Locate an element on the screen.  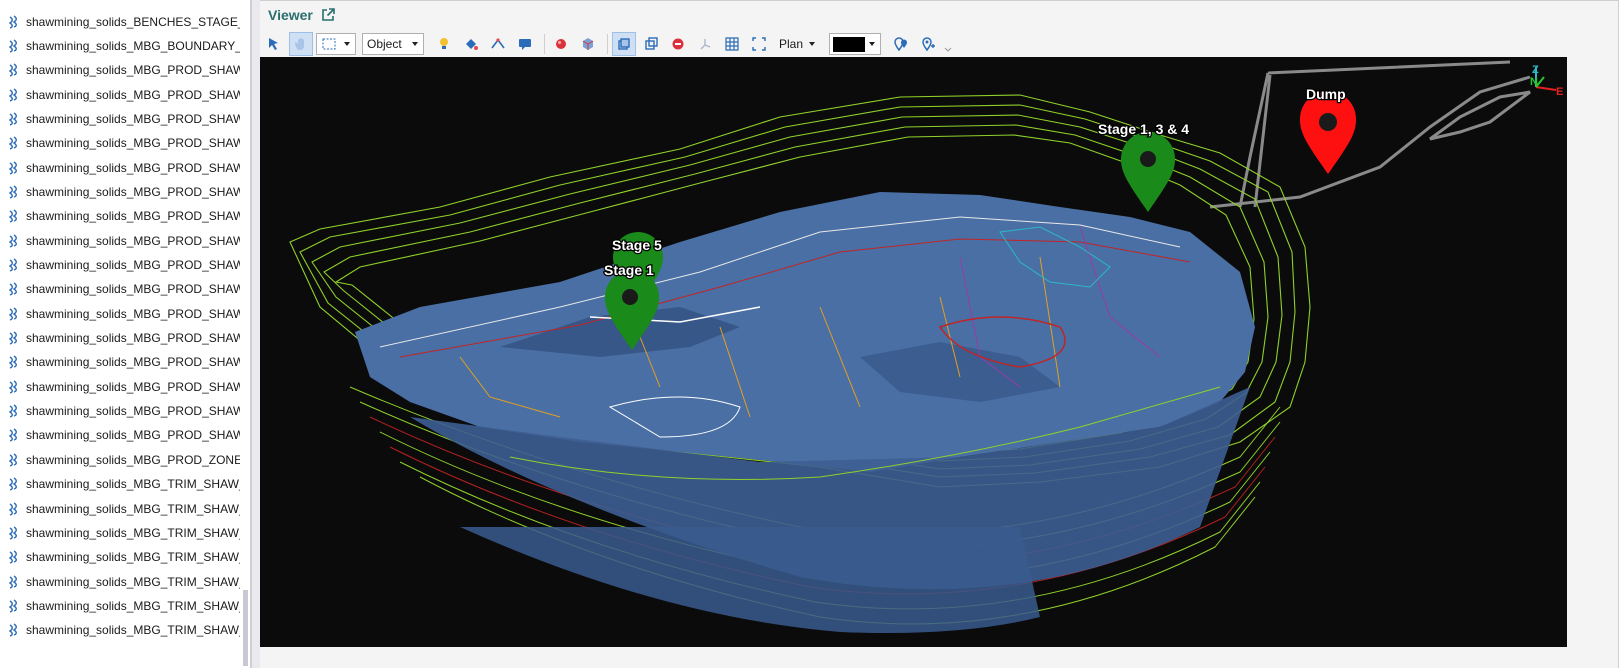
sidebar-scrollbar-track is located at coordinates (245, 334).